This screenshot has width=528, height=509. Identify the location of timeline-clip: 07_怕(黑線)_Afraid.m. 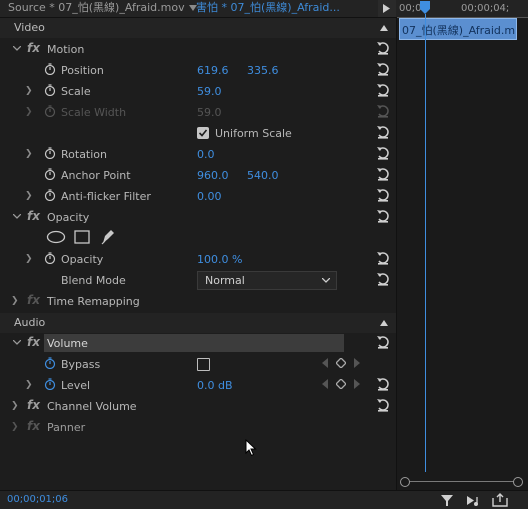
(458, 29).